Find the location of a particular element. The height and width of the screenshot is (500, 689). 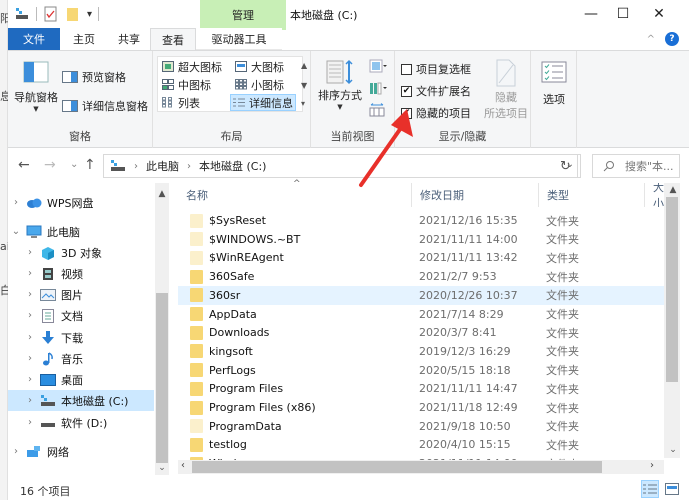

layout-expand-icon: ▾ is located at coordinates (303, 103).